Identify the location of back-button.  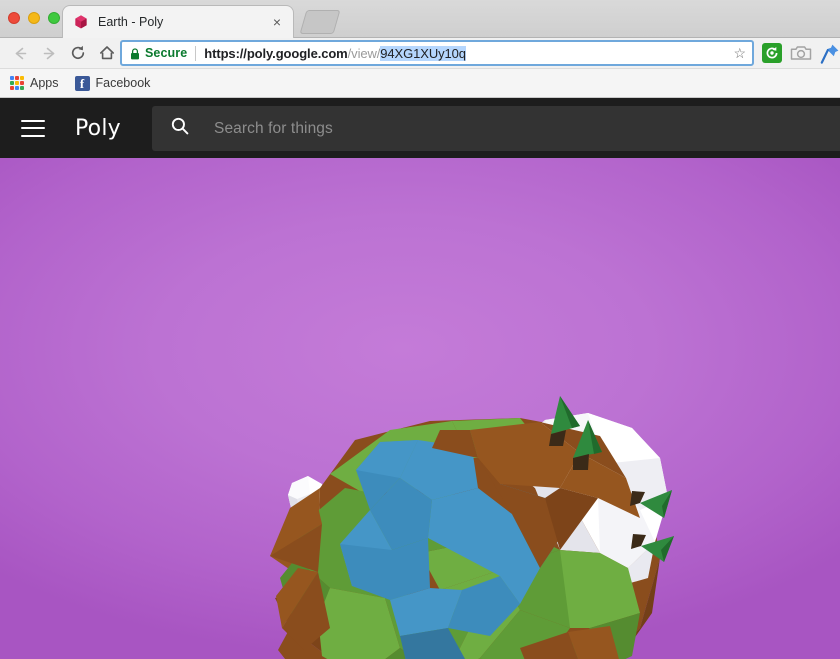
(20, 53).